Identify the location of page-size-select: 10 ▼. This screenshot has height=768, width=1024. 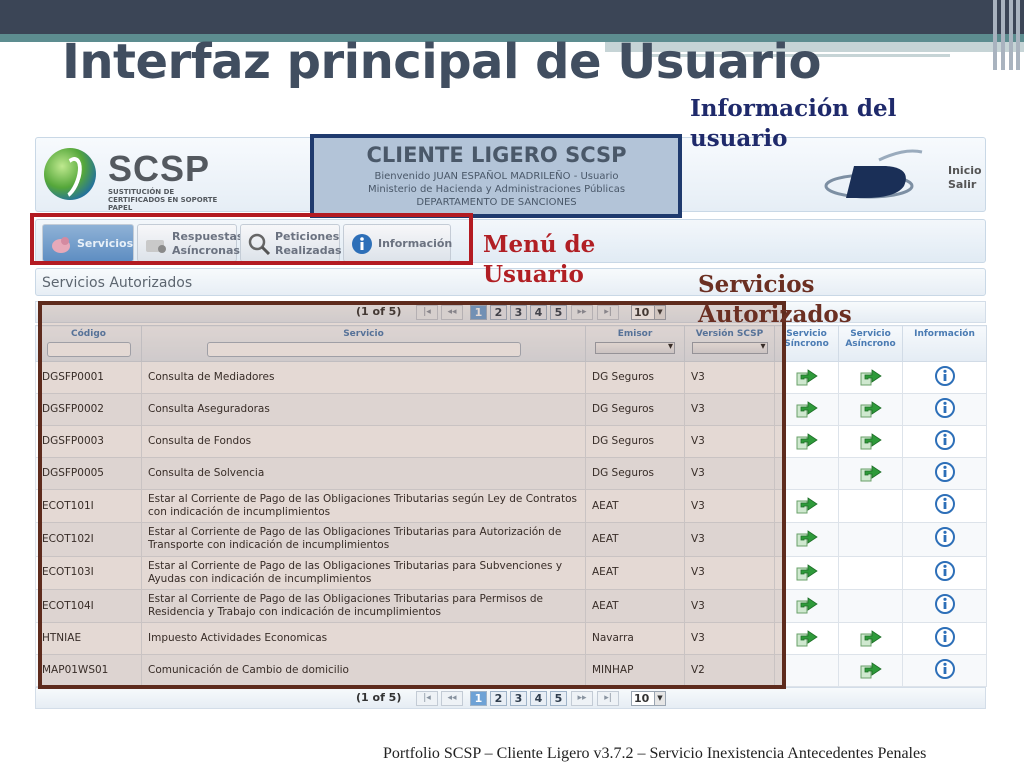
(648, 698).